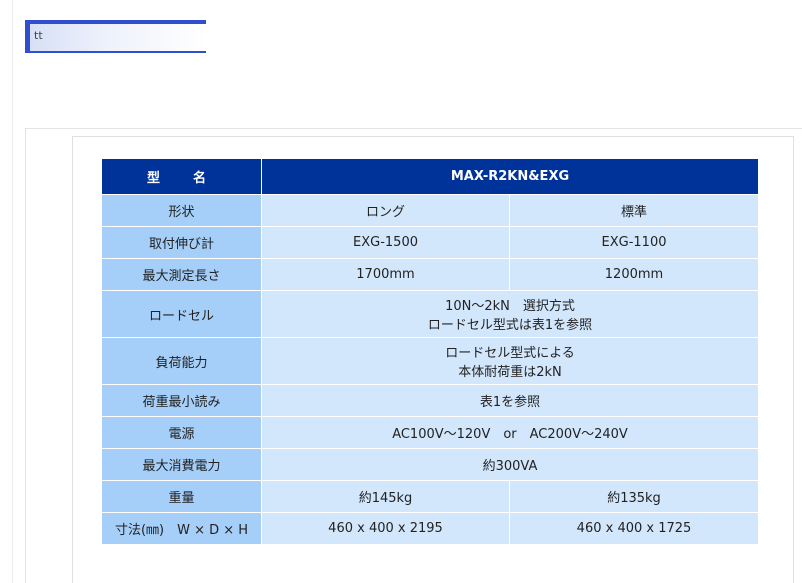  Describe the element at coordinates (386, 497) in the screenshot. I see `row-value: 約145kg` at that location.